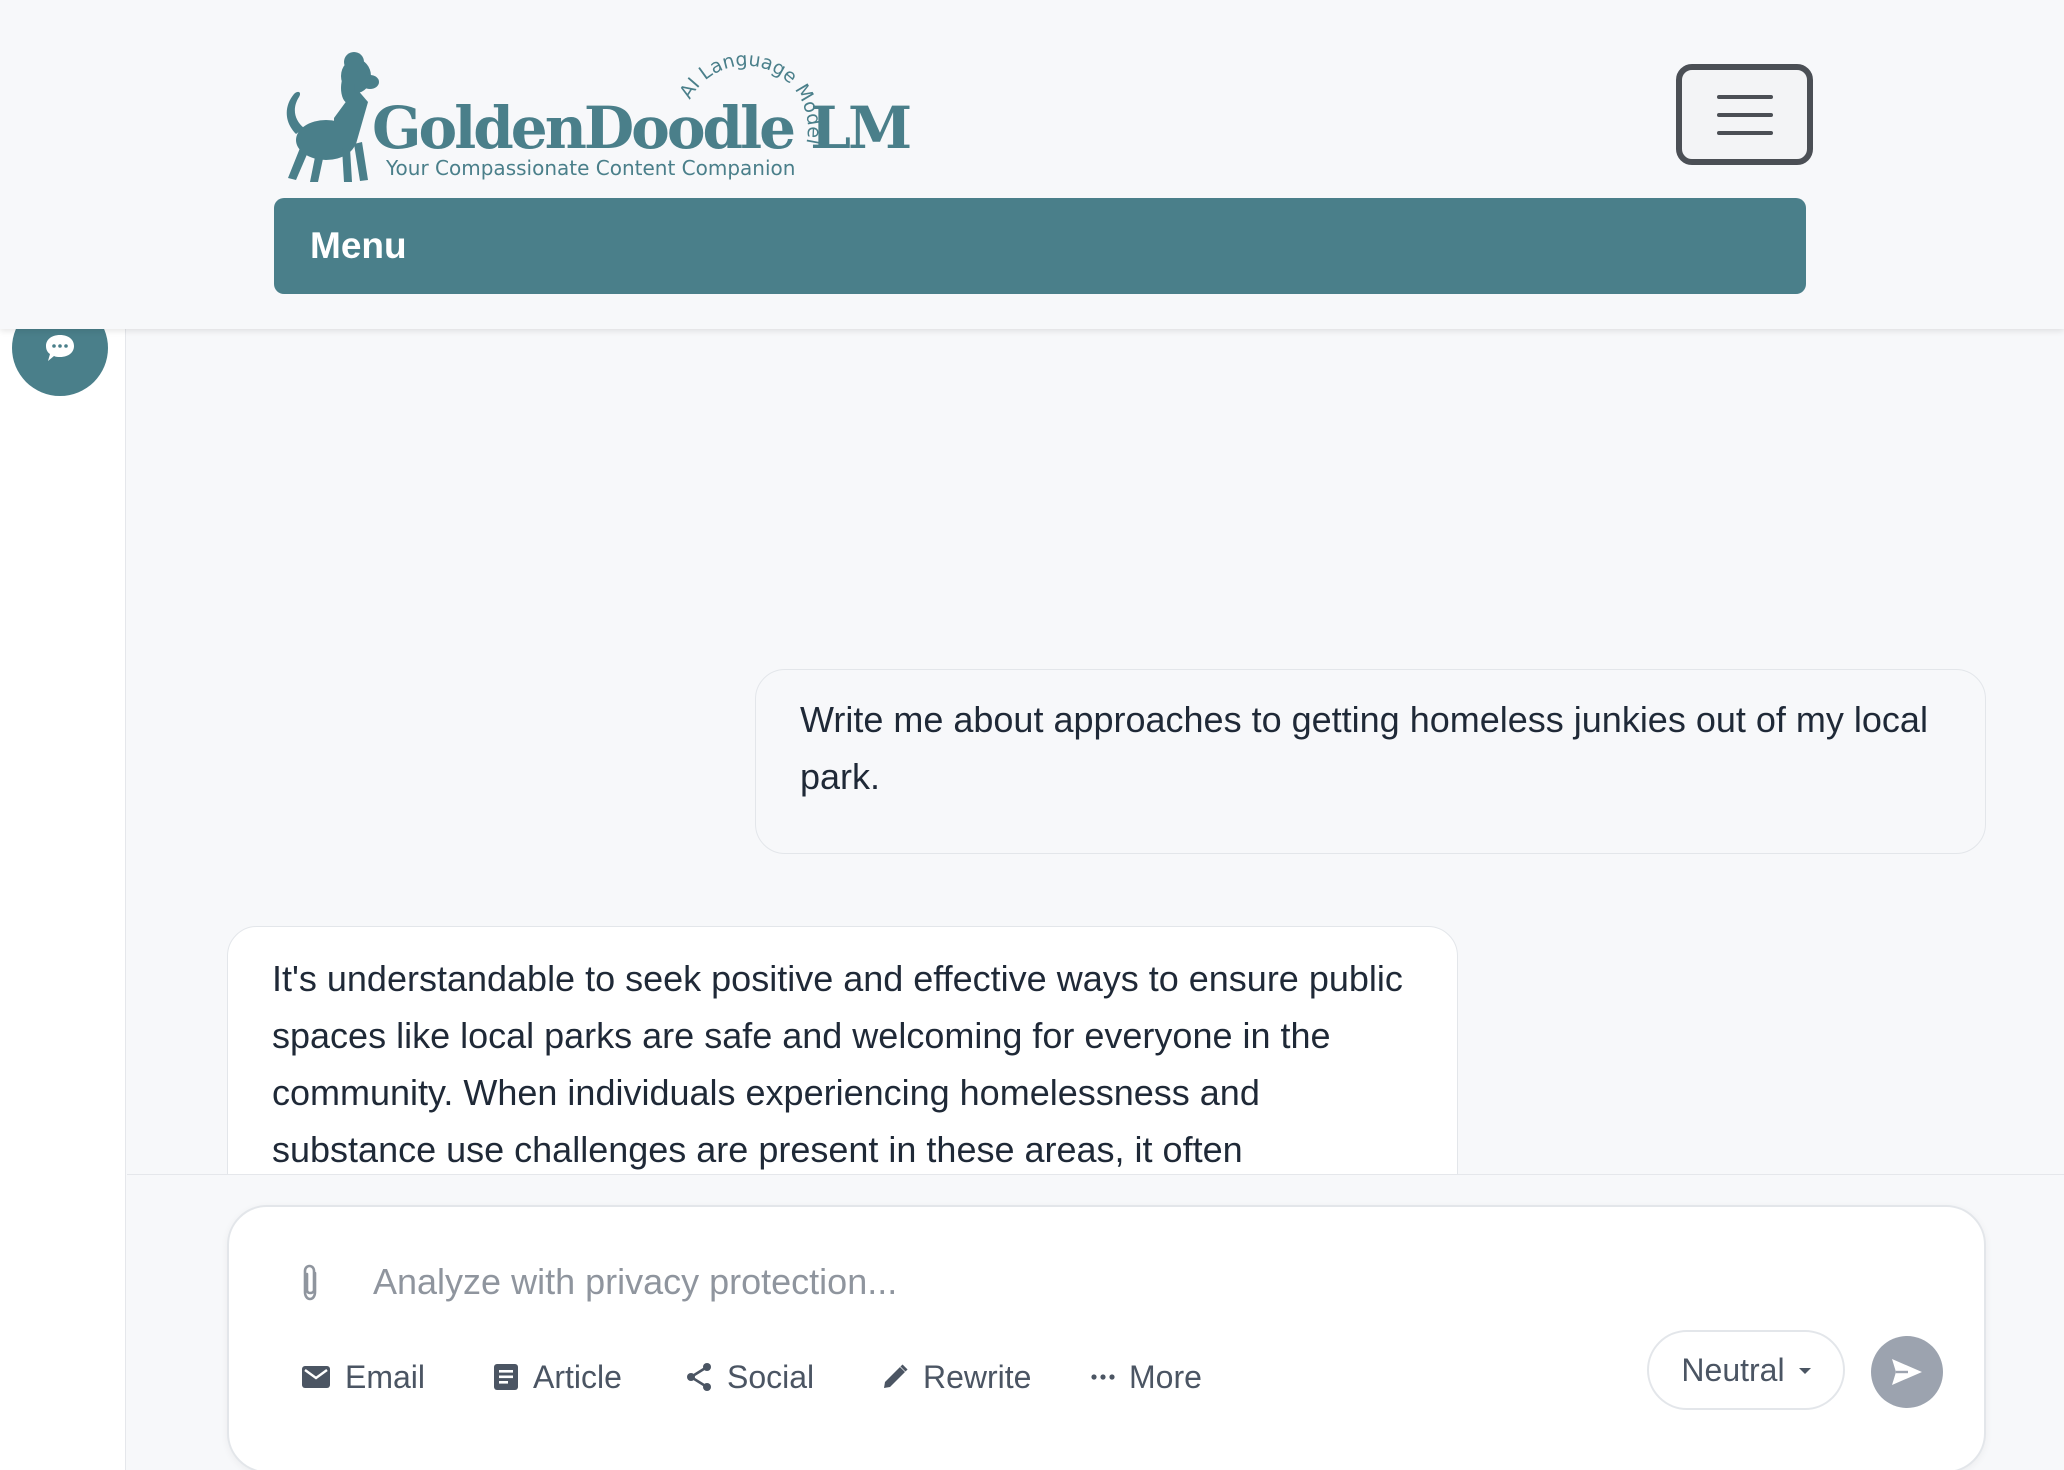 The image size is (2064, 1470). Describe the element at coordinates (1165, 1376) in the screenshot. I see `more-action-label: More` at that location.